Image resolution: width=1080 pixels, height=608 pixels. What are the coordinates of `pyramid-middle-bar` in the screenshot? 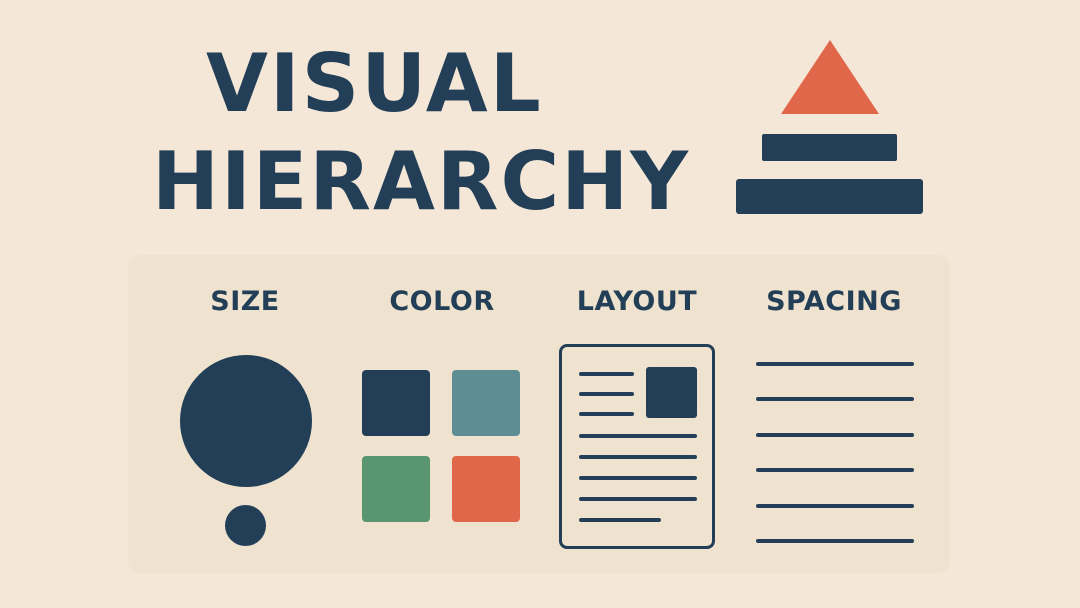 It's located at (829, 147).